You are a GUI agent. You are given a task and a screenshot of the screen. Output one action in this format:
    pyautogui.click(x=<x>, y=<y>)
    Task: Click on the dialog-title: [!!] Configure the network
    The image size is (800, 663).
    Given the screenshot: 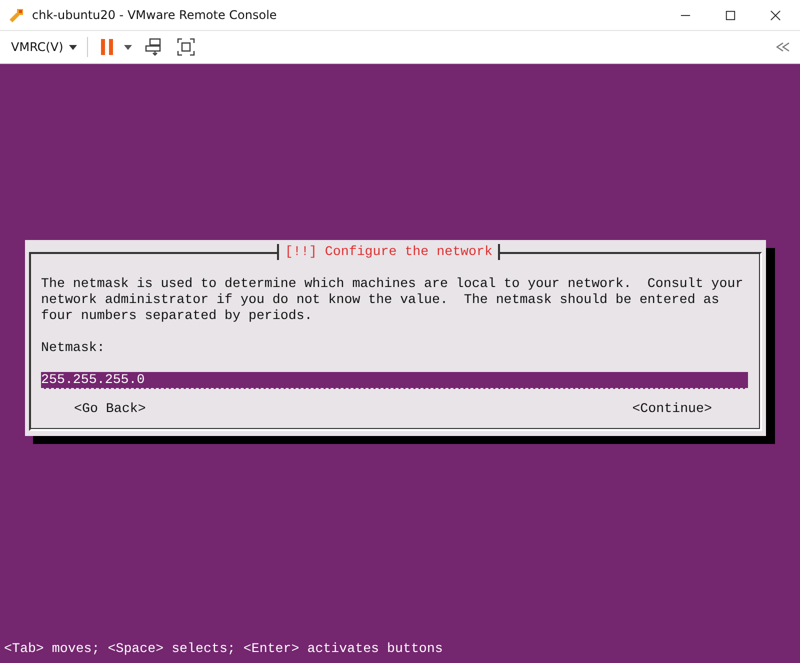 What is the action you would take?
    pyautogui.click(x=388, y=252)
    